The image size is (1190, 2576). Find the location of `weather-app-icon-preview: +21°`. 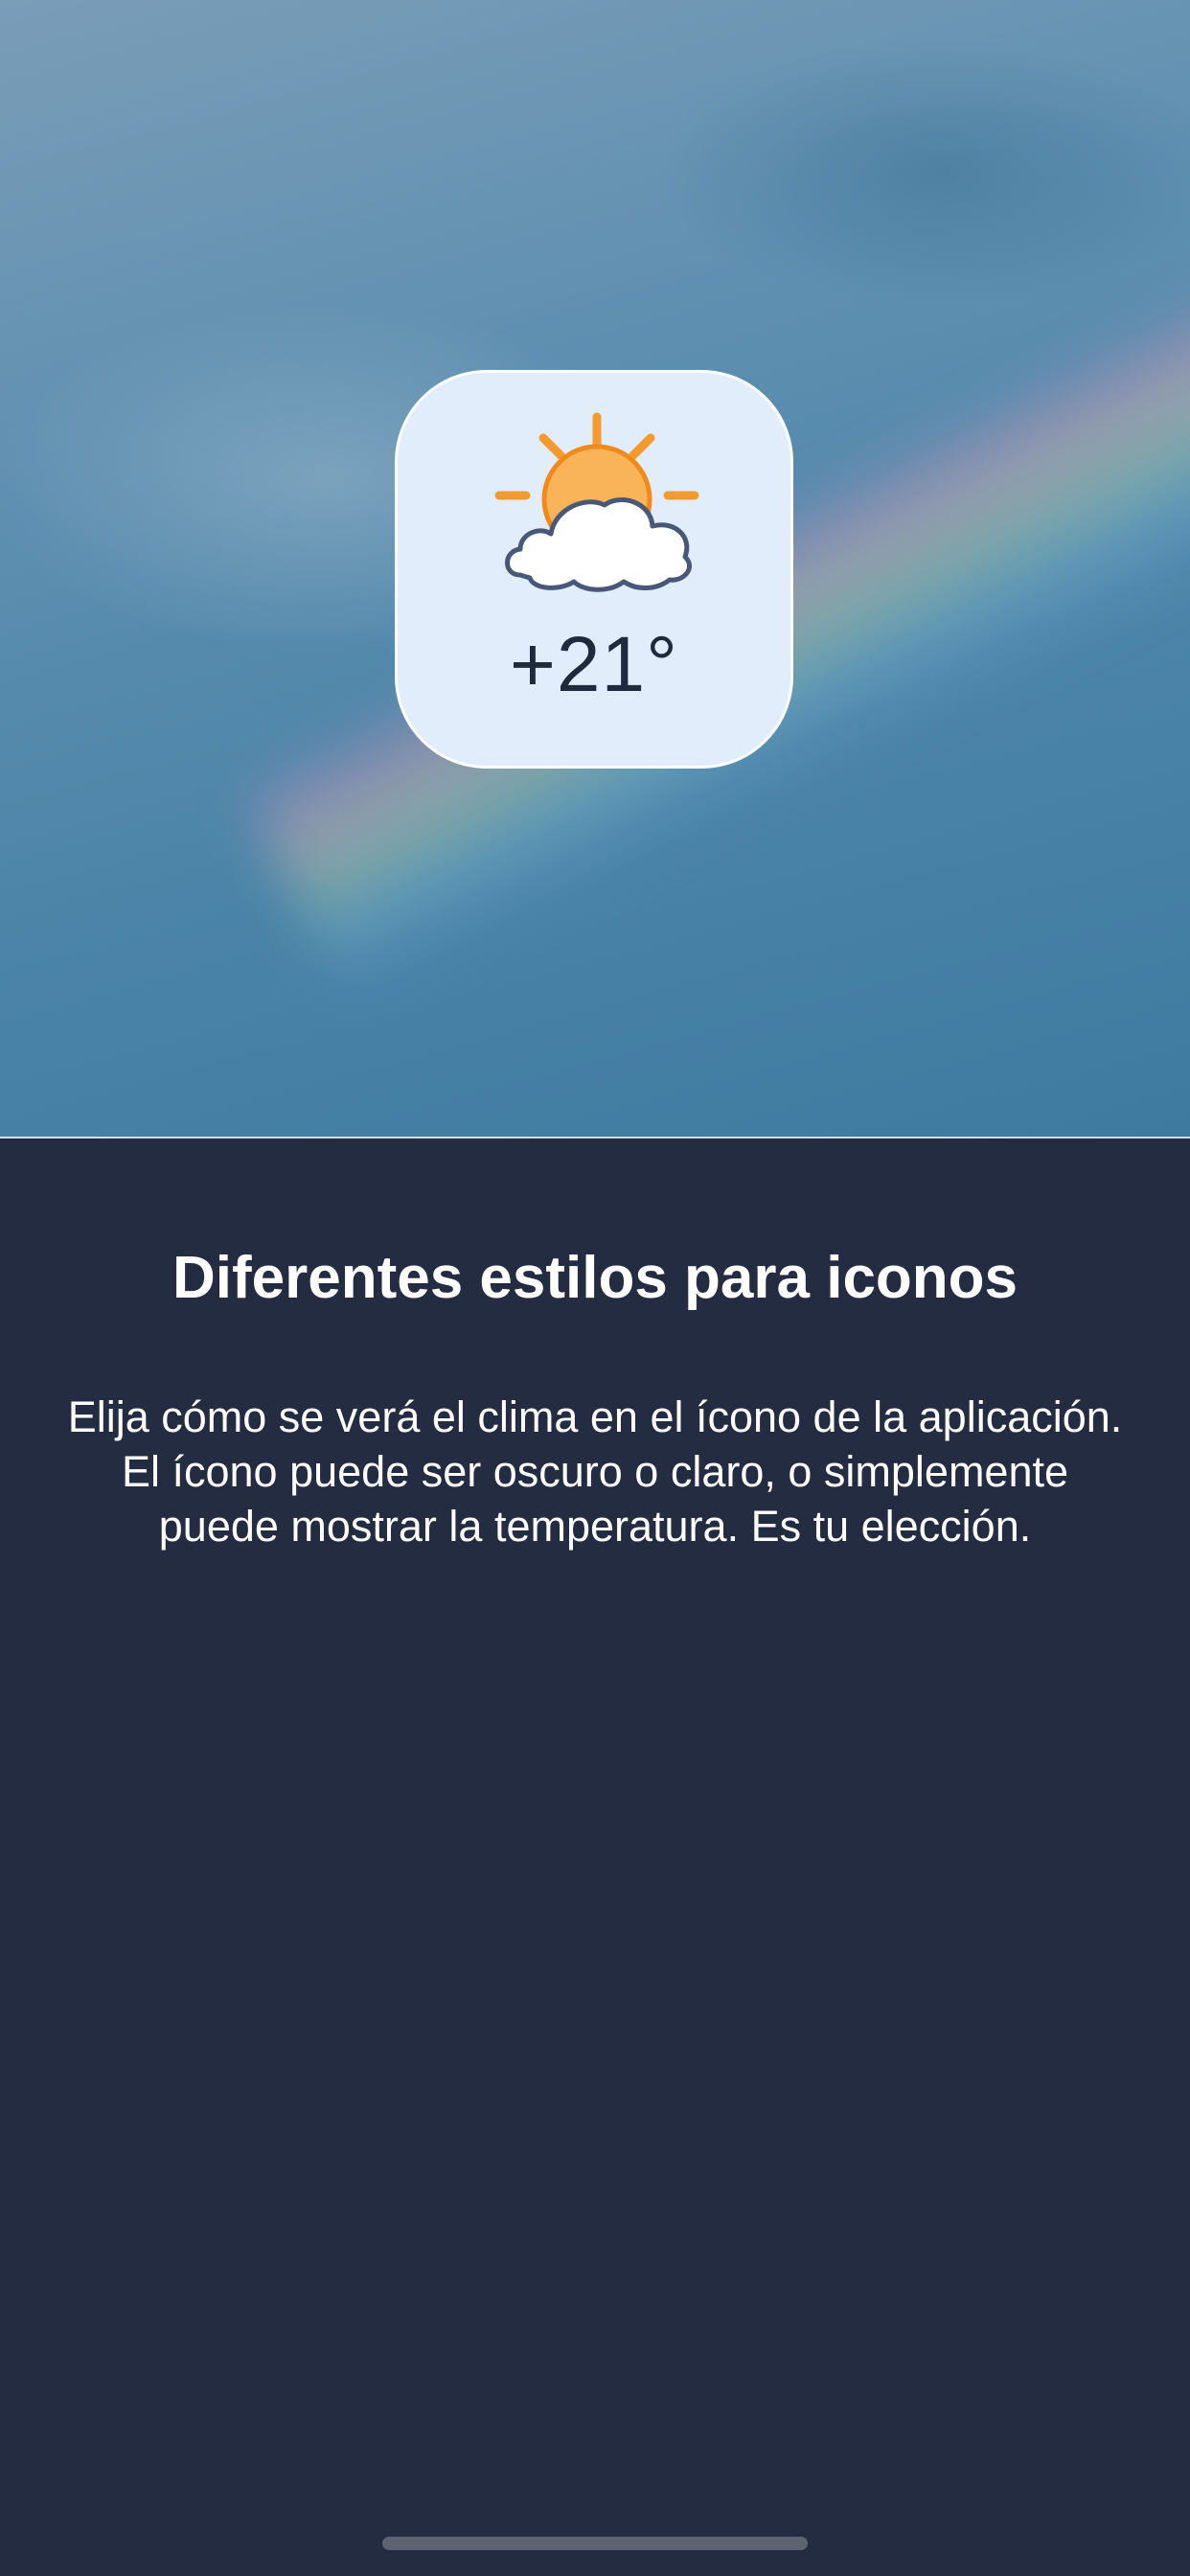

weather-app-icon-preview: +21° is located at coordinates (594, 569).